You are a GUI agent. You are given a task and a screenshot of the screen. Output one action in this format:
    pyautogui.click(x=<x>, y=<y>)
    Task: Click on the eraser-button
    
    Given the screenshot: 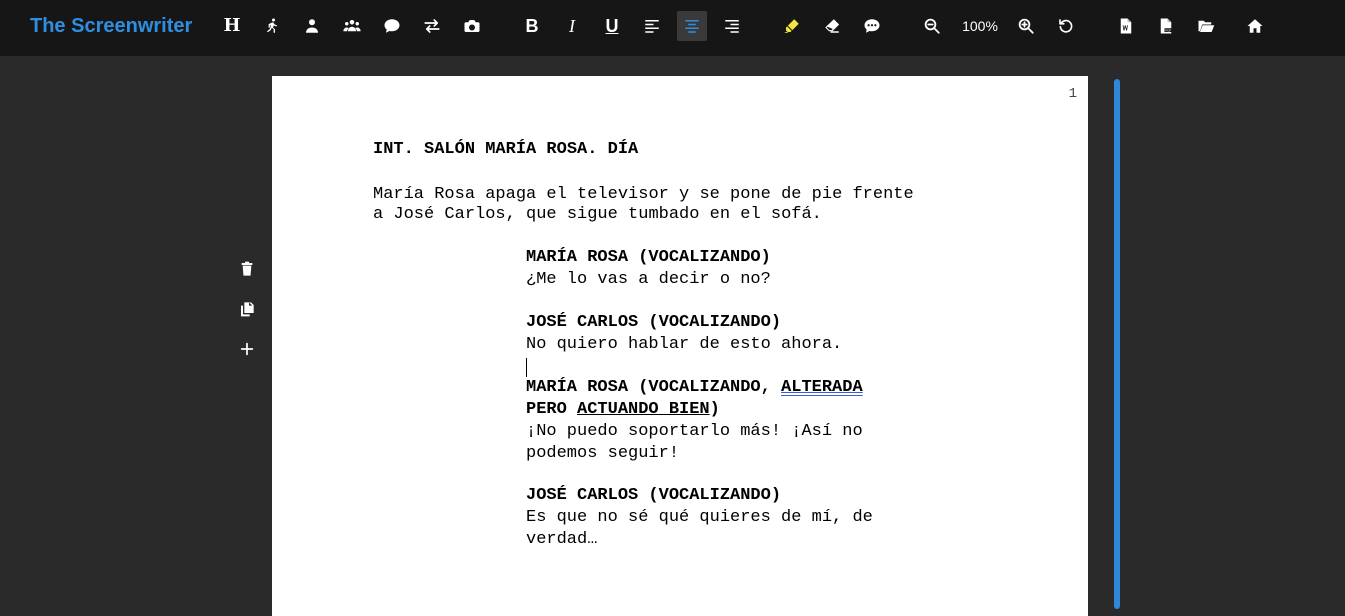 What is the action you would take?
    pyautogui.click(x=832, y=26)
    